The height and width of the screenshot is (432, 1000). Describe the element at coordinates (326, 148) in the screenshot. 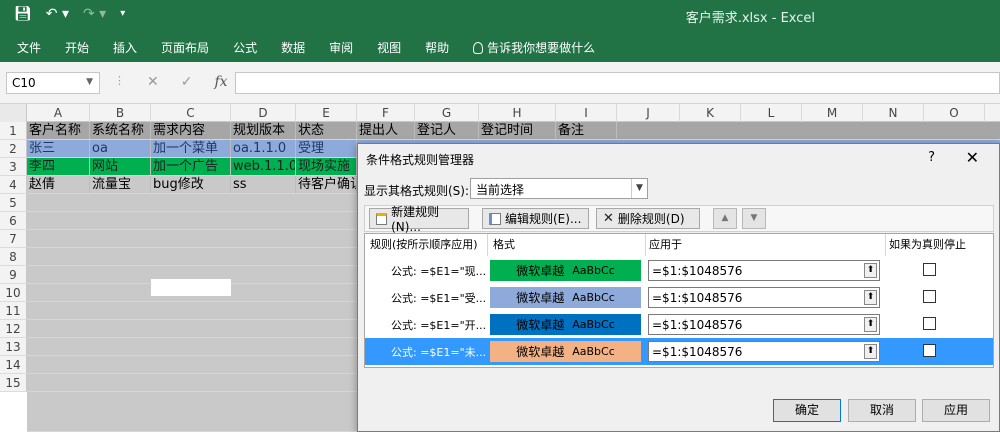

I see `cell: 受理` at that location.